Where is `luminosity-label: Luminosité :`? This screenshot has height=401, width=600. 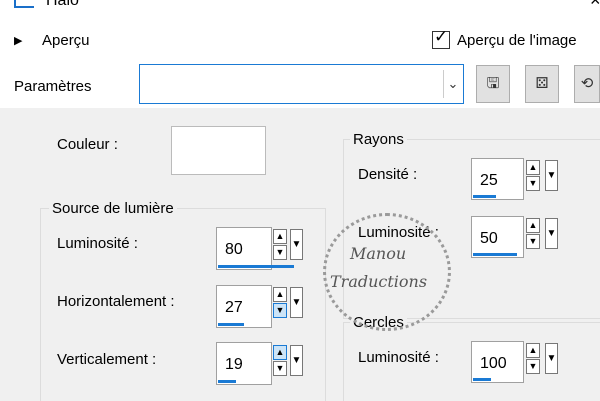
luminosity-label: Luminosité : is located at coordinates (97, 243).